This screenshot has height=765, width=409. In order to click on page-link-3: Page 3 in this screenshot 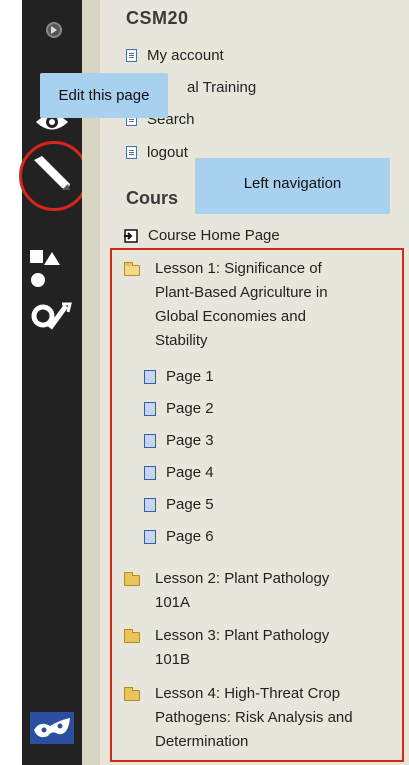, I will do `click(179, 440)`.